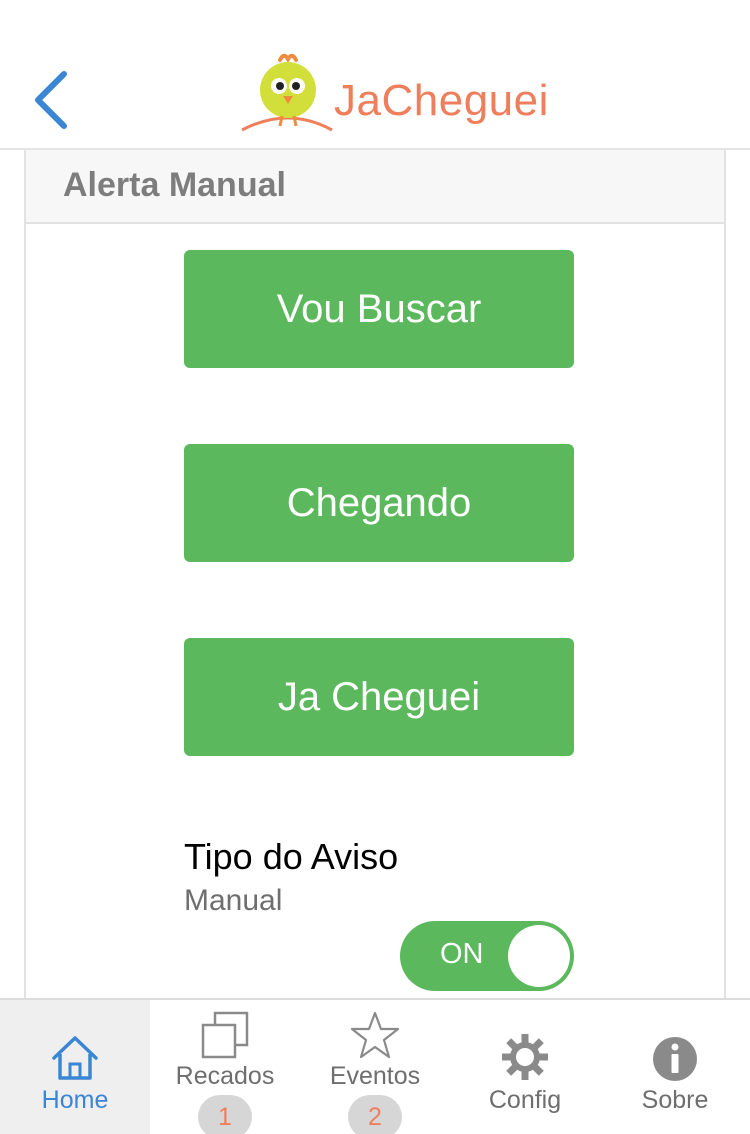  What do you see at coordinates (375, 187) in the screenshot?
I see `panel-header: Alerta Manual` at bounding box center [375, 187].